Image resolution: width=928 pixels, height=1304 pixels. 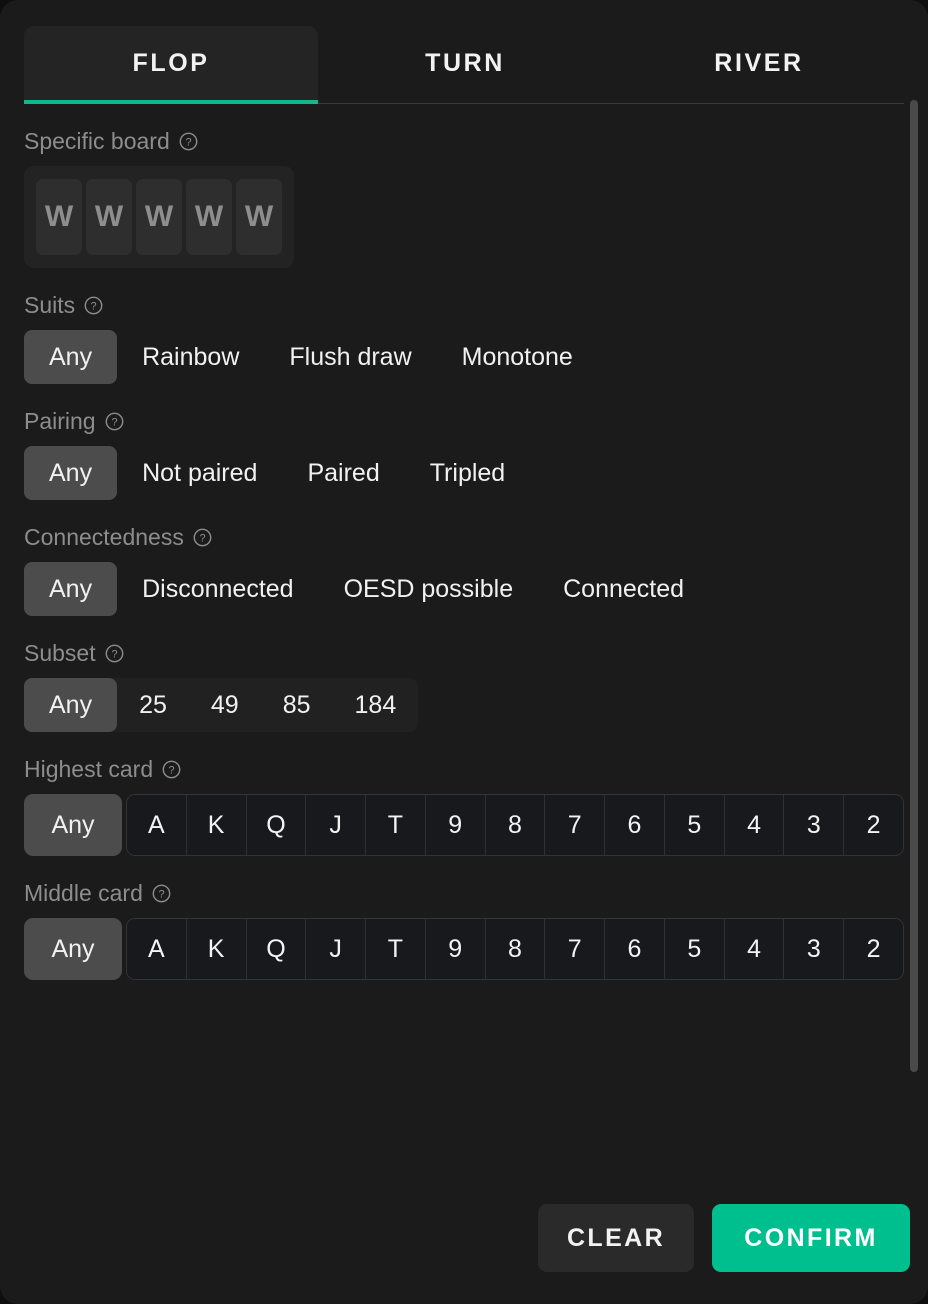 What do you see at coordinates (376, 705) in the screenshot?
I see `subset-option-184: 184` at bounding box center [376, 705].